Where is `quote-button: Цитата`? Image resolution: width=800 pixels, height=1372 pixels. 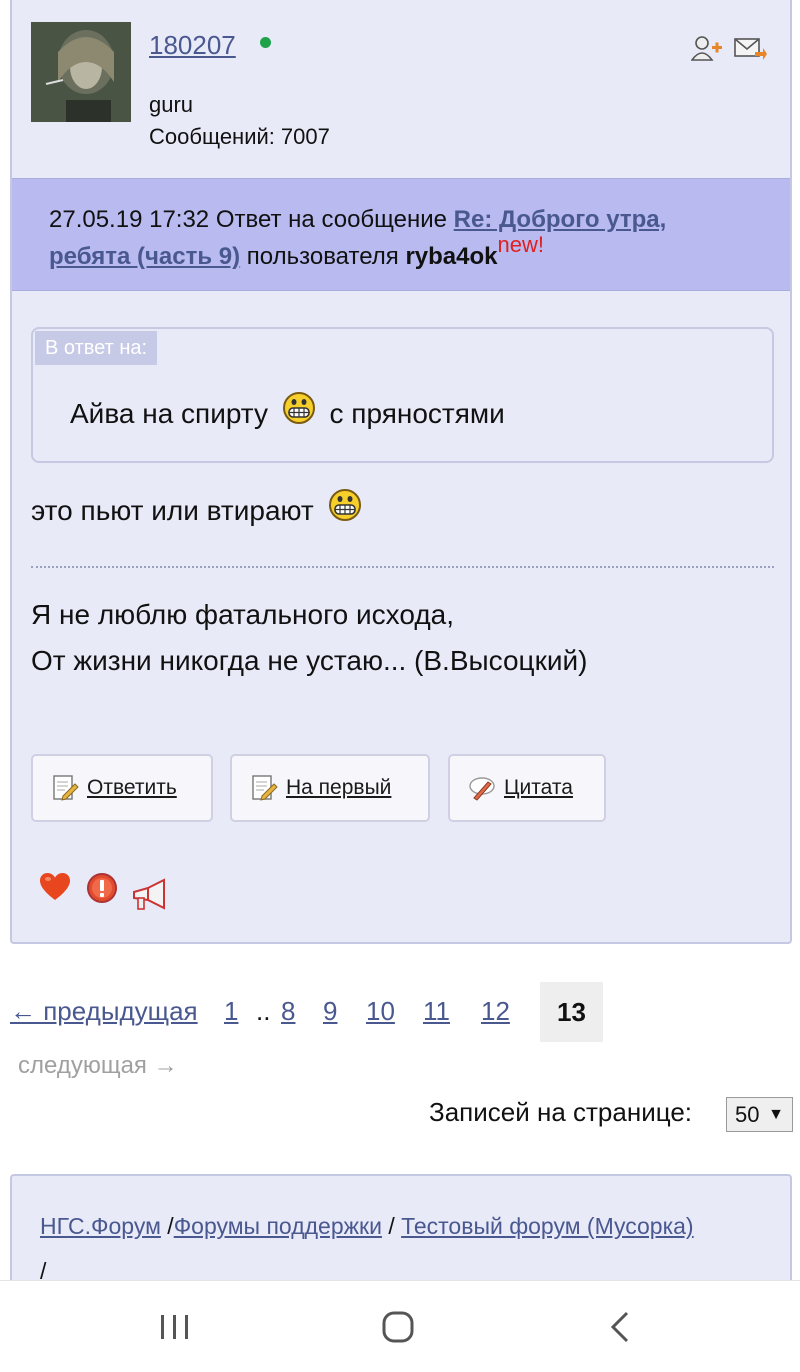
quote-button: Цитата is located at coordinates (527, 788).